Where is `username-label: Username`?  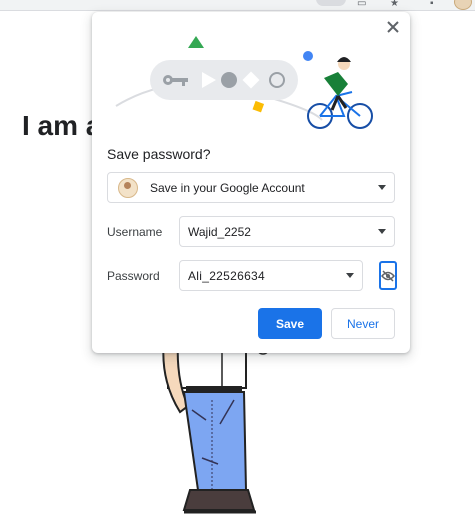 username-label: Username is located at coordinates (135, 232).